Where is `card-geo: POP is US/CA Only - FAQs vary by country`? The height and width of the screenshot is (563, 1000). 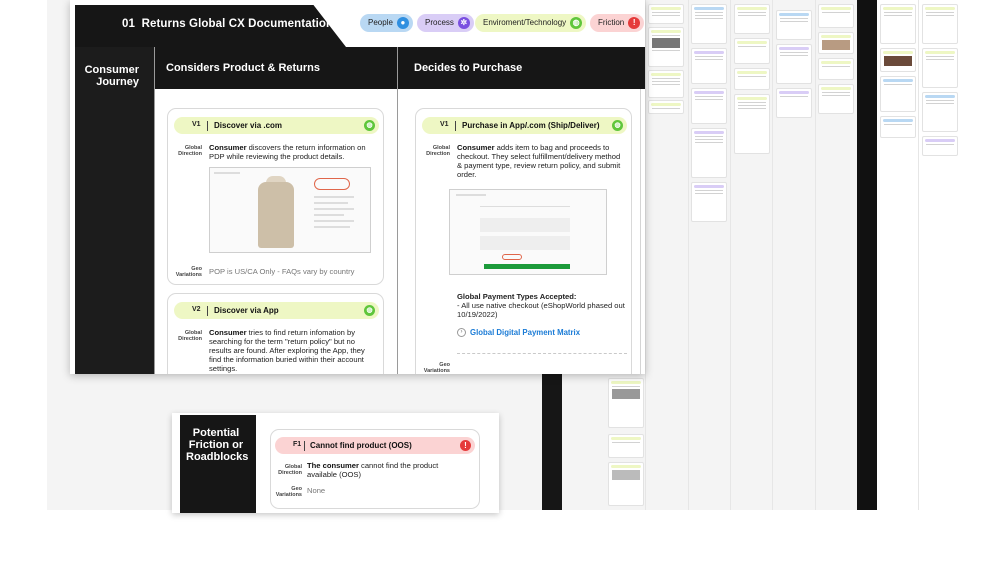
card-geo: POP is US/CA Only - FAQs vary by country is located at coordinates (282, 271).